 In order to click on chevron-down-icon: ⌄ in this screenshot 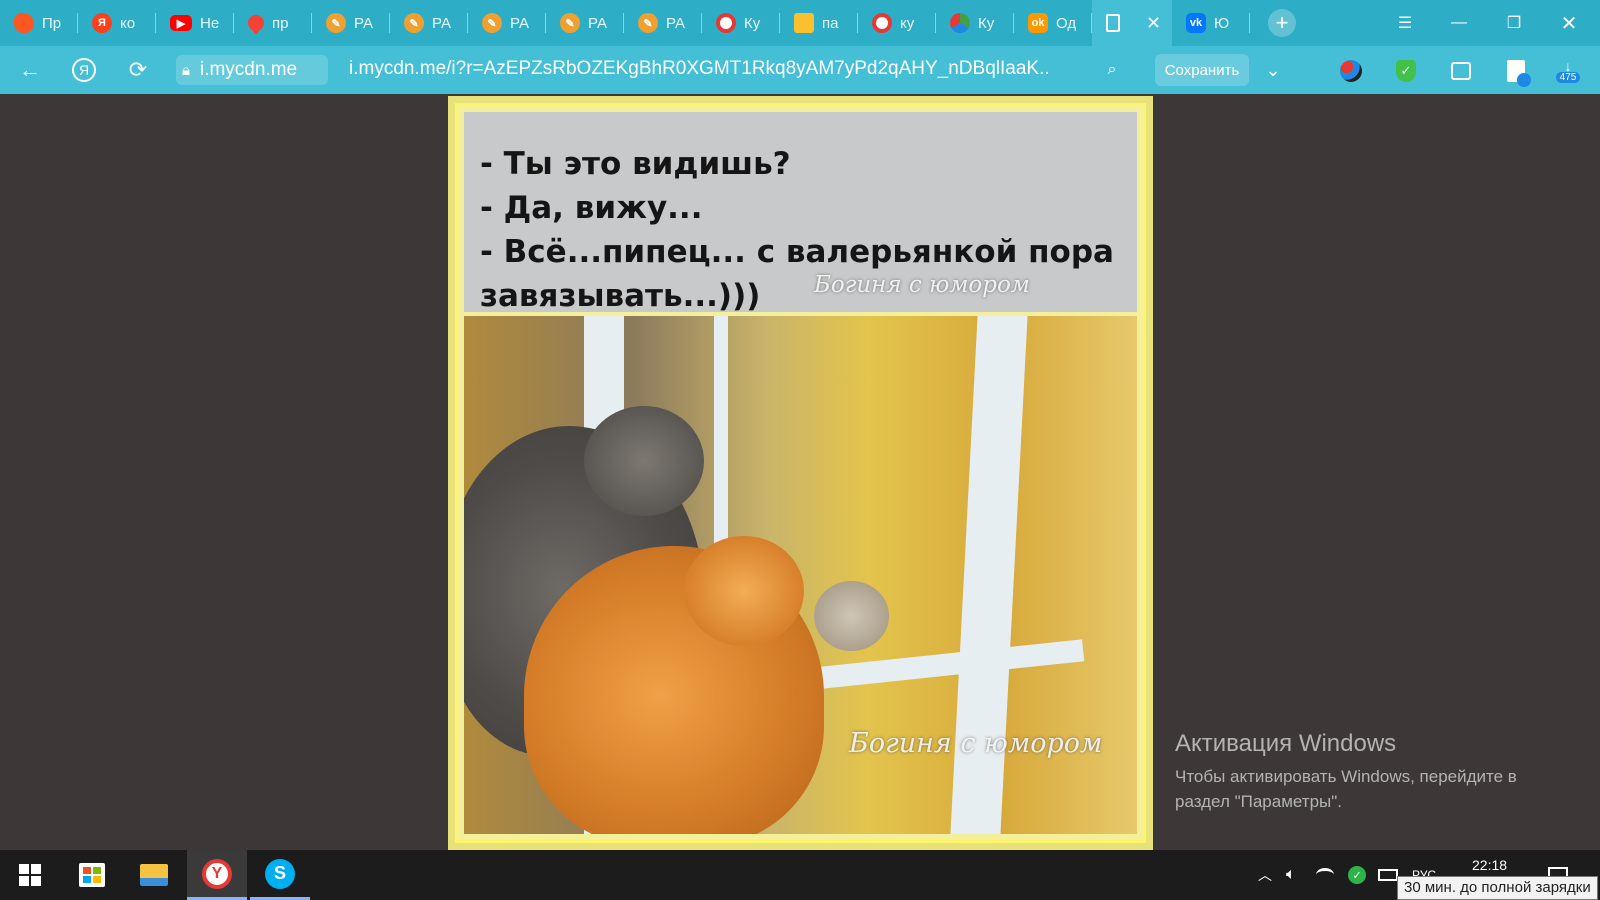, I will do `click(1273, 70)`.